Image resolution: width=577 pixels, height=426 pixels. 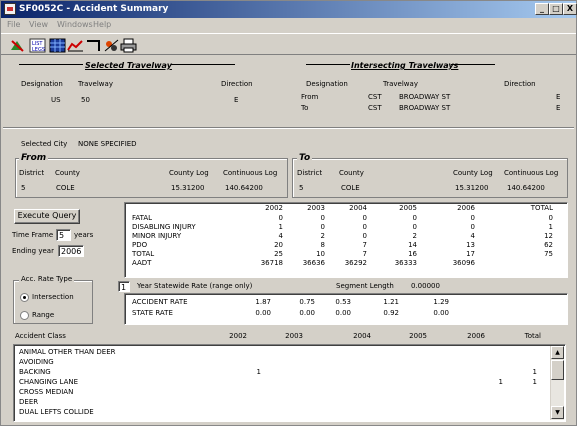 I want to click on scroll-up-icon: ▲, so click(x=557, y=352).